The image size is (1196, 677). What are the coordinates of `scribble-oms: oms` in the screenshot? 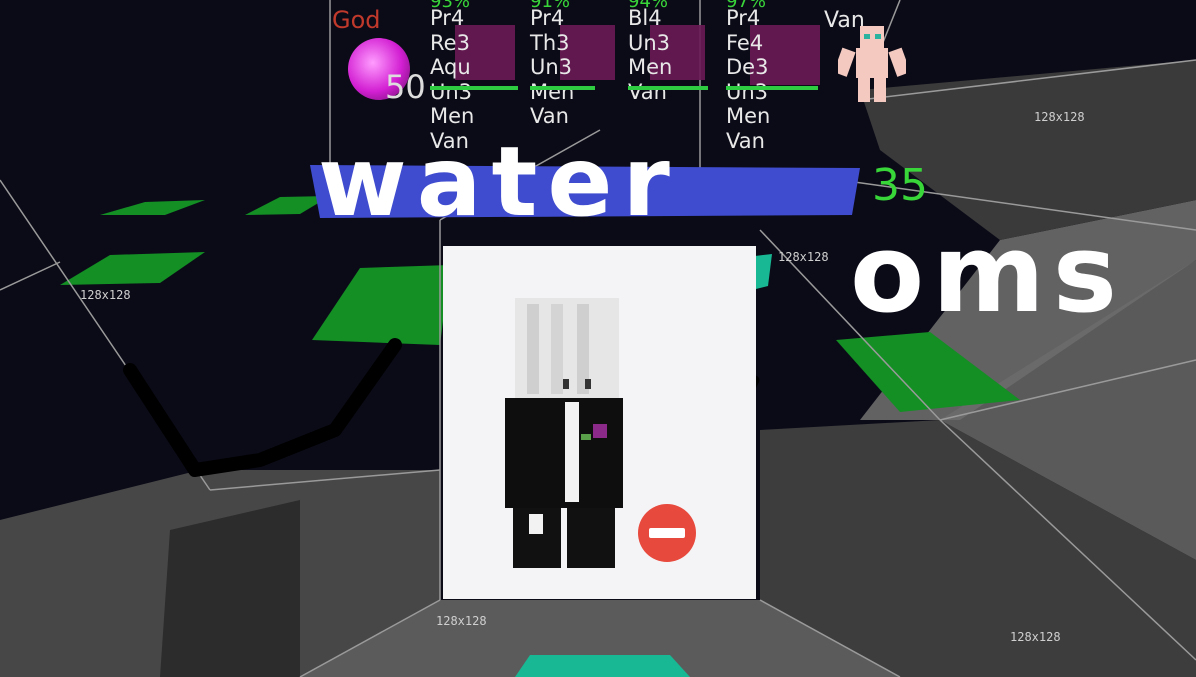 It's located at (988, 274).